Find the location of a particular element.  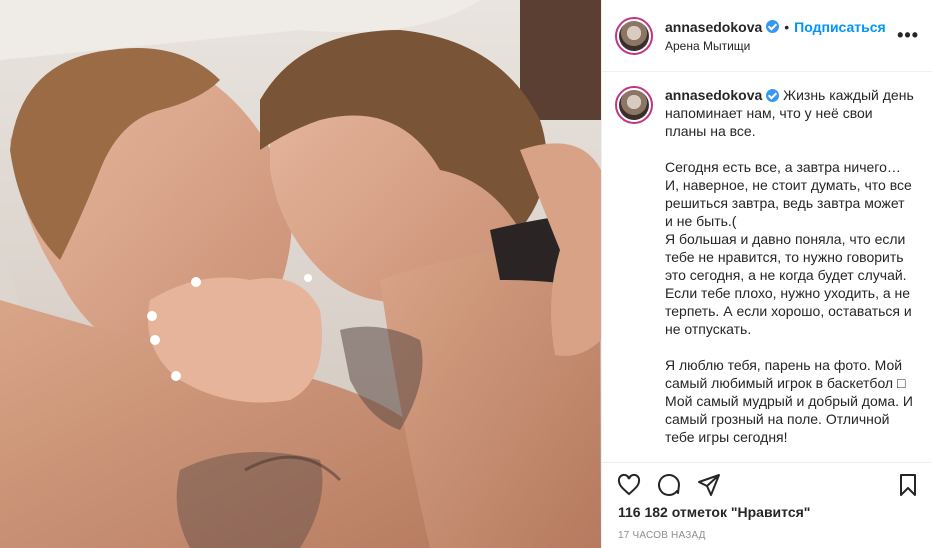

caption-avatar is located at coordinates (634, 105).